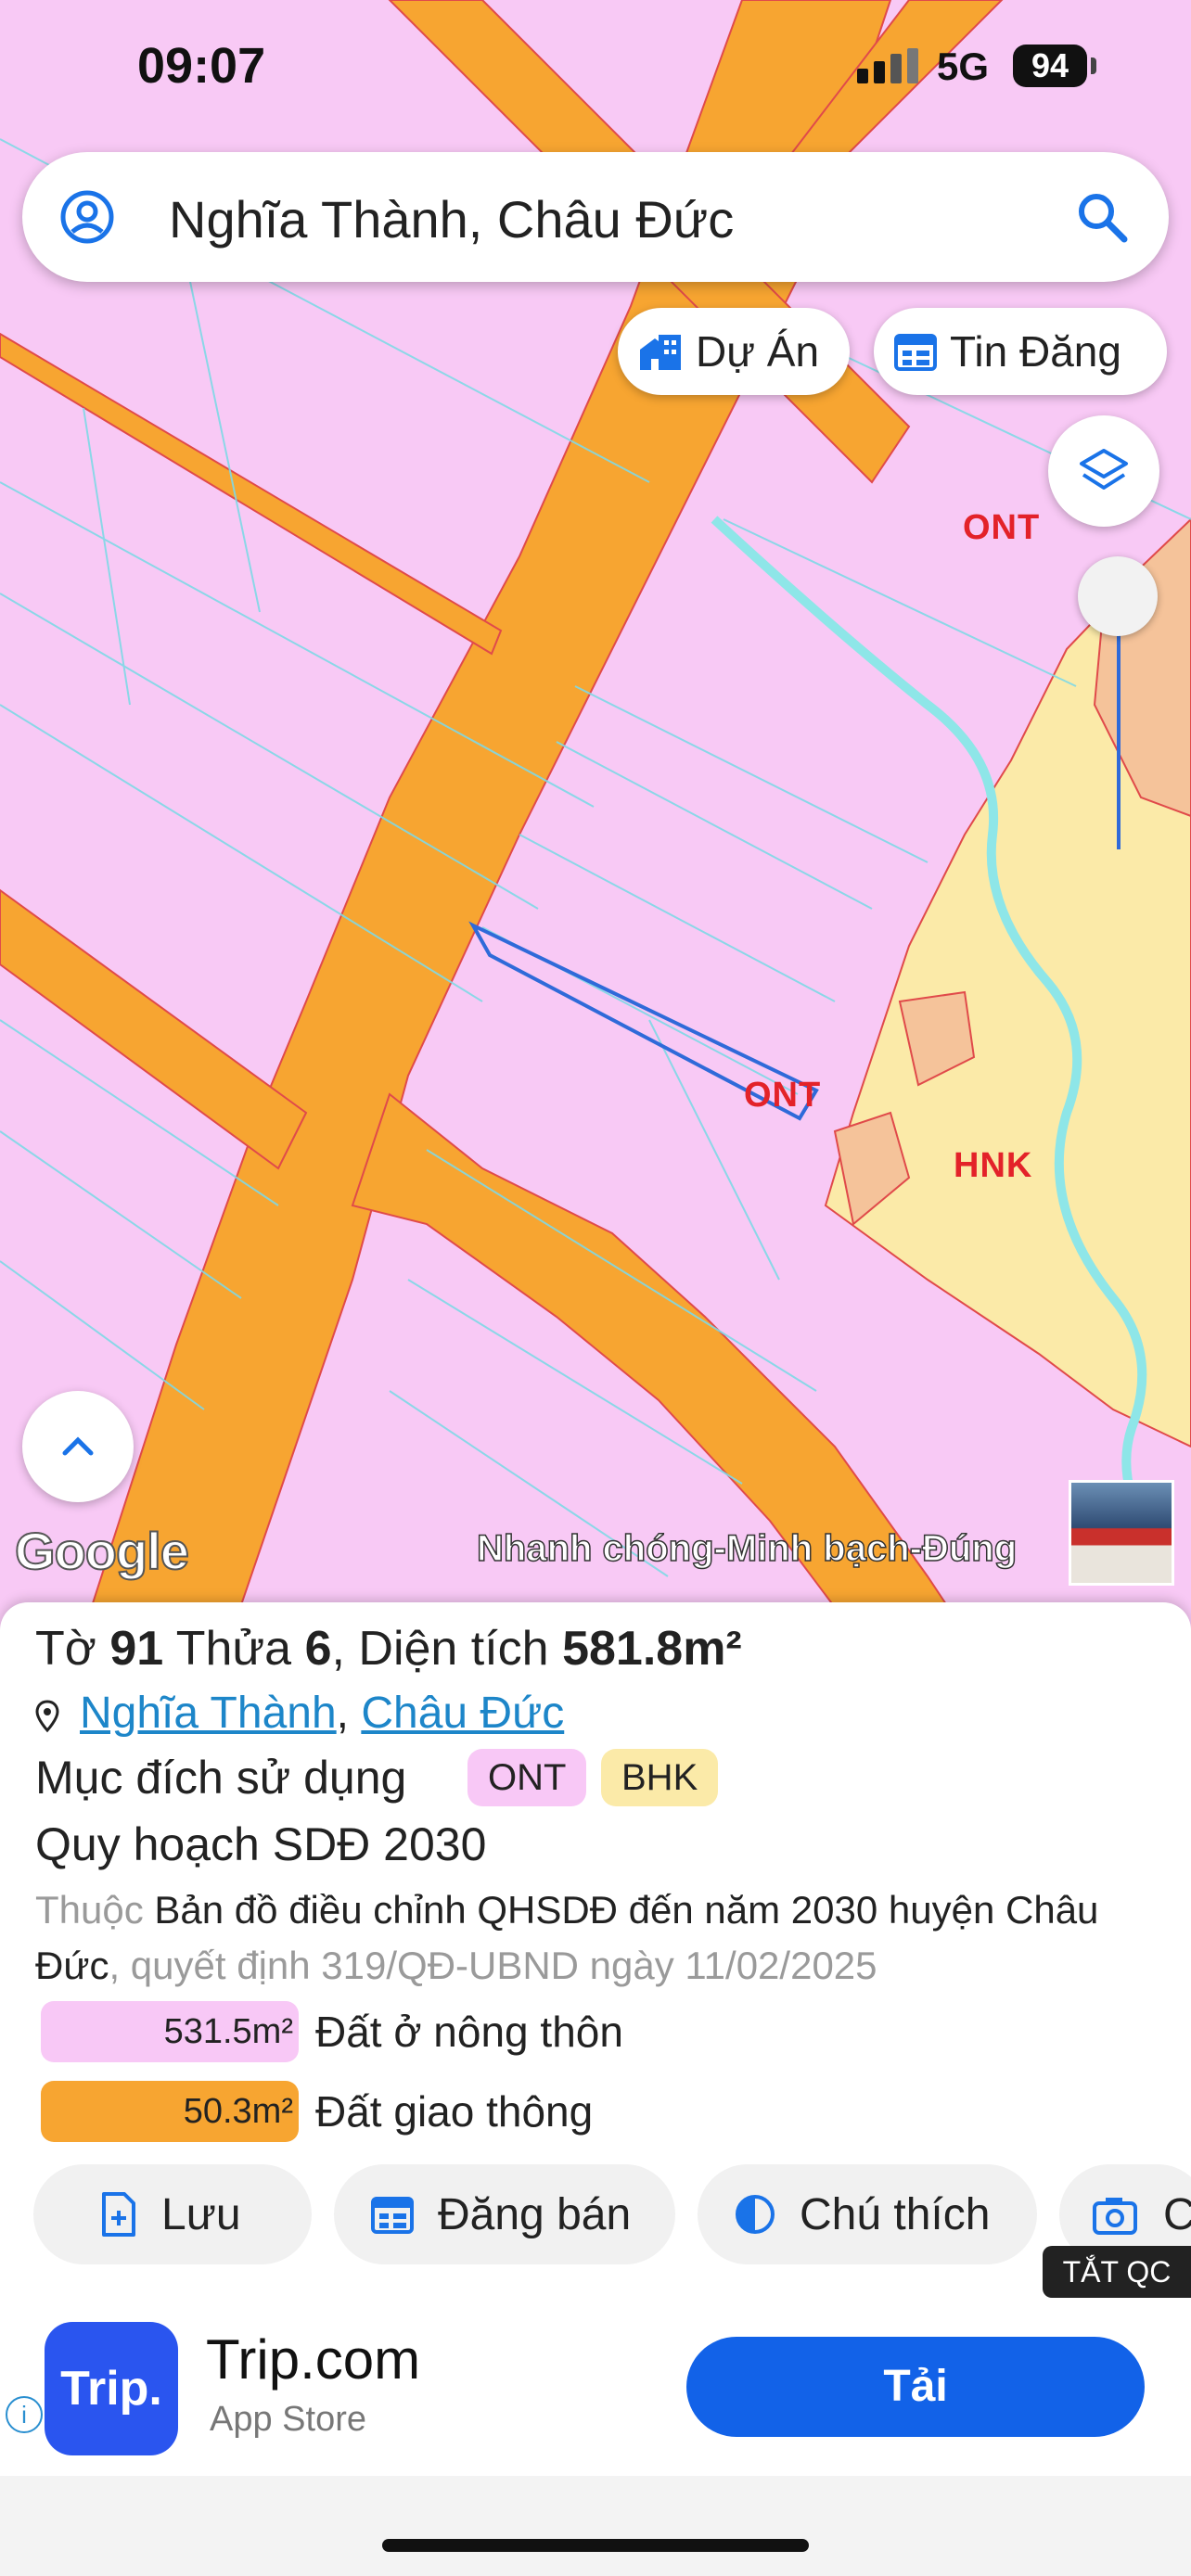 The width and height of the screenshot is (1191, 2576). What do you see at coordinates (993, 1165) in the screenshot?
I see `zone-label-hnk: HNK` at bounding box center [993, 1165].